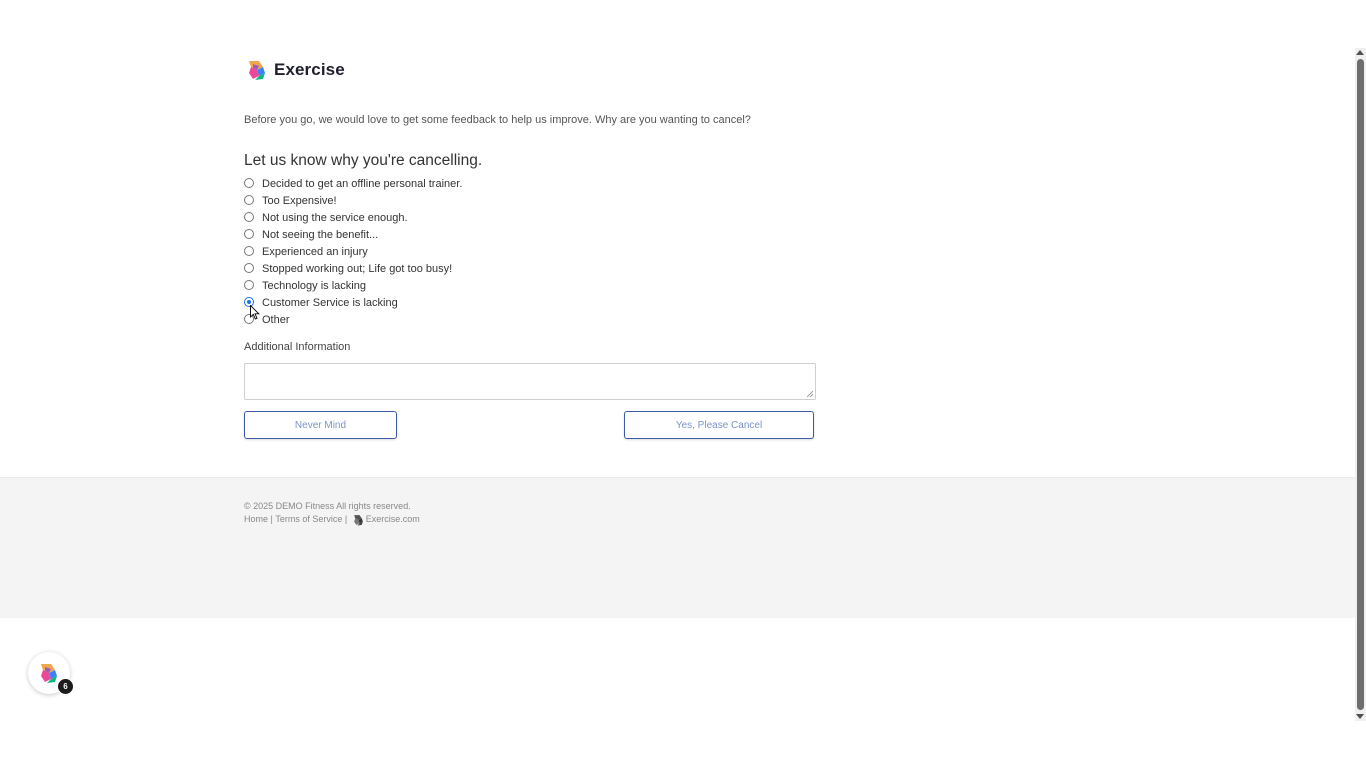  I want to click on cancel-reason-option: Experienced an injury, so click(530, 251).